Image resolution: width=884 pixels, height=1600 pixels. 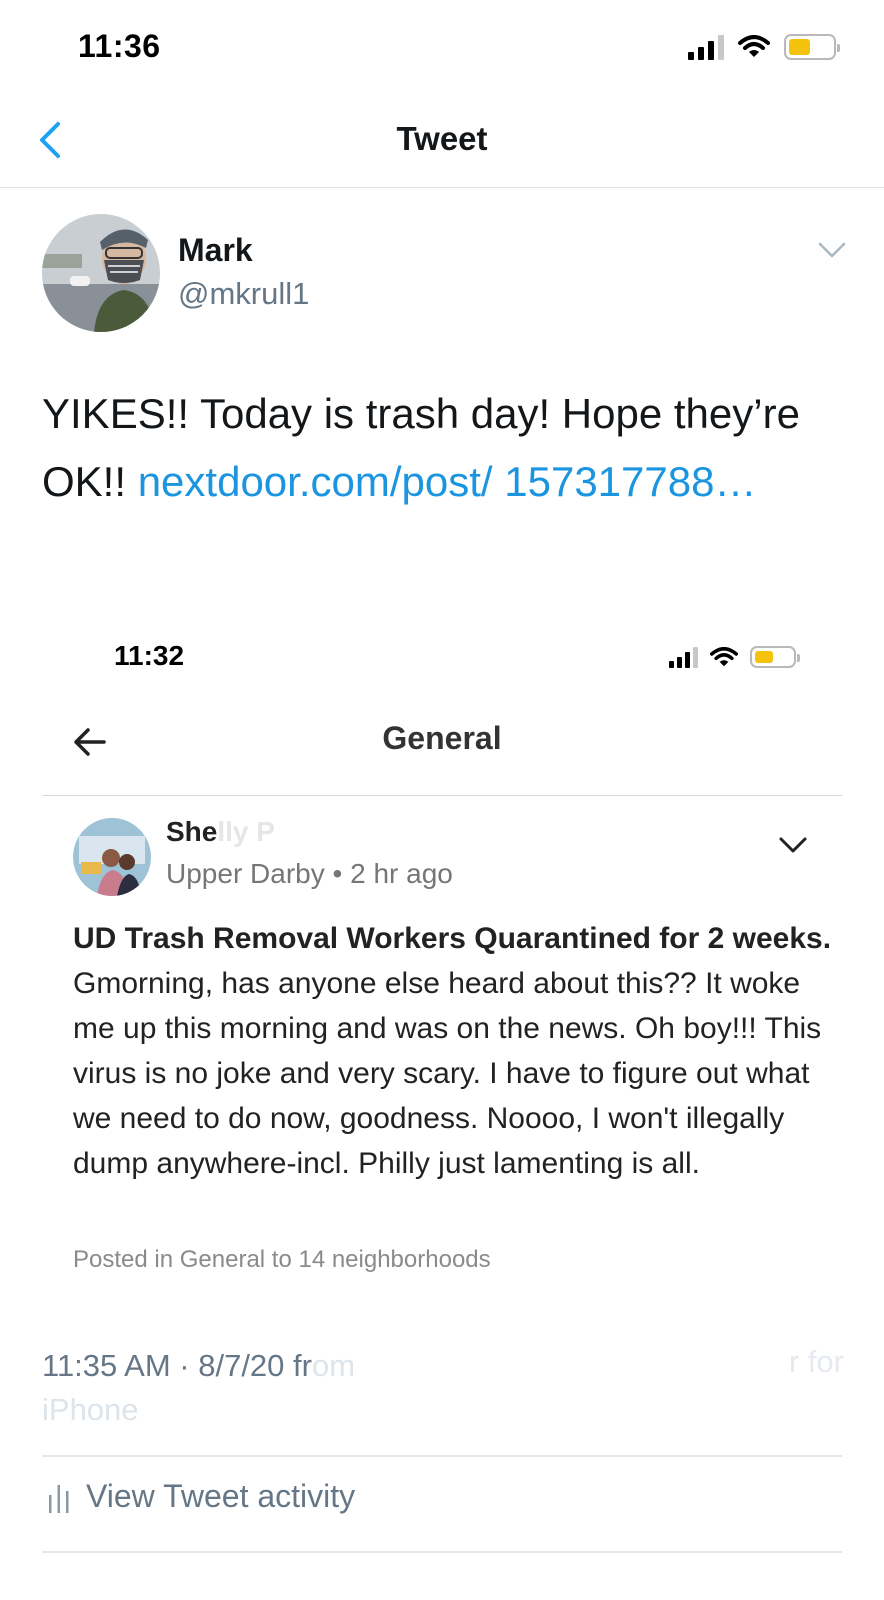 What do you see at coordinates (333, 1365) in the screenshot?
I see `timestamp-faded: om` at bounding box center [333, 1365].